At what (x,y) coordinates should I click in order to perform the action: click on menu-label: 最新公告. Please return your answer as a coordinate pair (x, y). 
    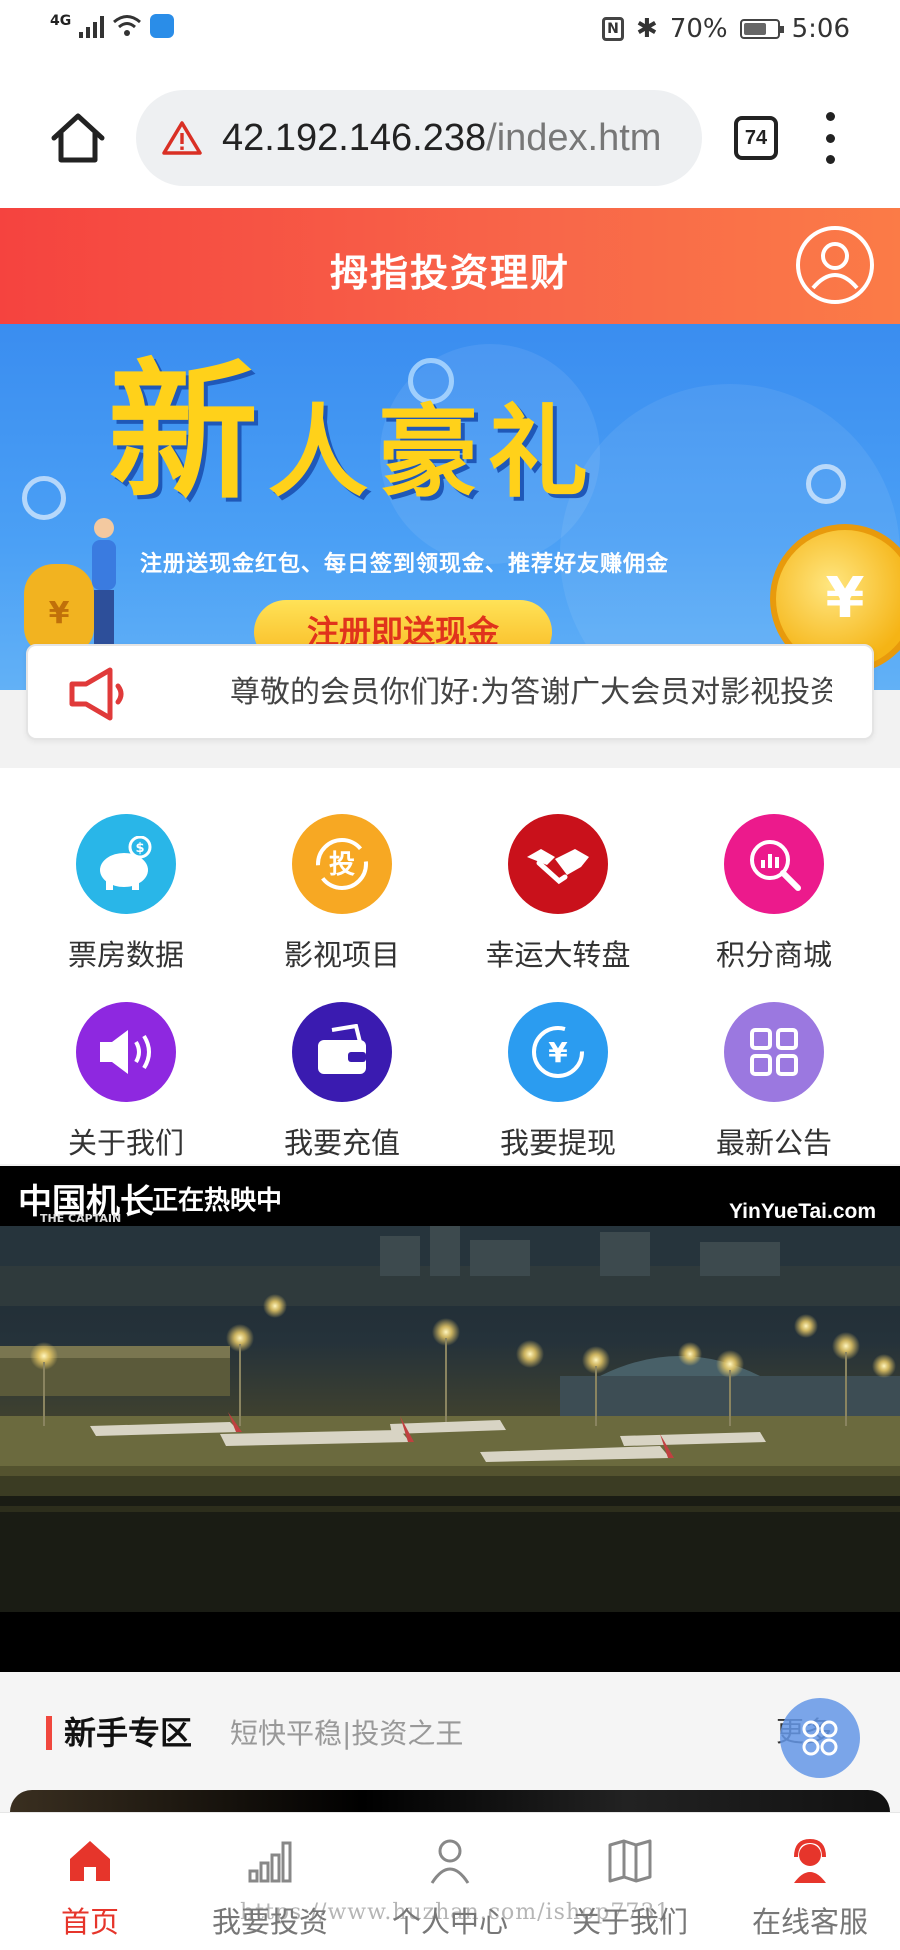
    Looking at the image, I should click on (773, 1143).